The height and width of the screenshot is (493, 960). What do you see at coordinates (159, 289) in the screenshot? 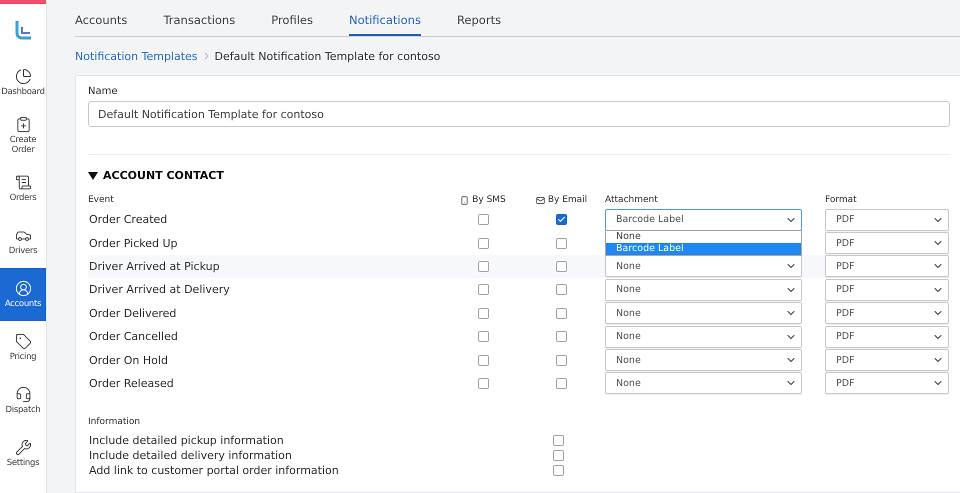
I see `event-label: Driver Arrived at Delivery` at bounding box center [159, 289].